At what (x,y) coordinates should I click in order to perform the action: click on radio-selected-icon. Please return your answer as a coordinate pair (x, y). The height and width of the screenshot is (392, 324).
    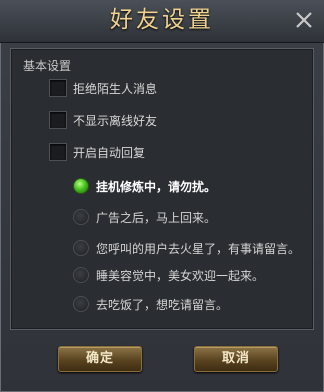
    Looking at the image, I should click on (81, 186).